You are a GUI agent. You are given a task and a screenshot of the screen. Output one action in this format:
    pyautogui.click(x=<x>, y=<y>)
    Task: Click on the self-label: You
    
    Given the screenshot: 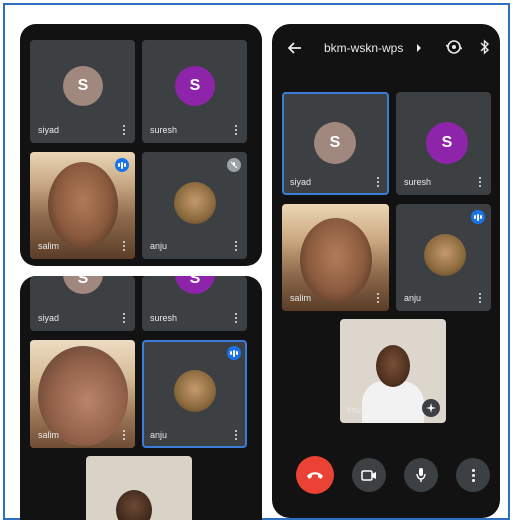 What is the action you would take?
    pyautogui.click(x=354, y=410)
    